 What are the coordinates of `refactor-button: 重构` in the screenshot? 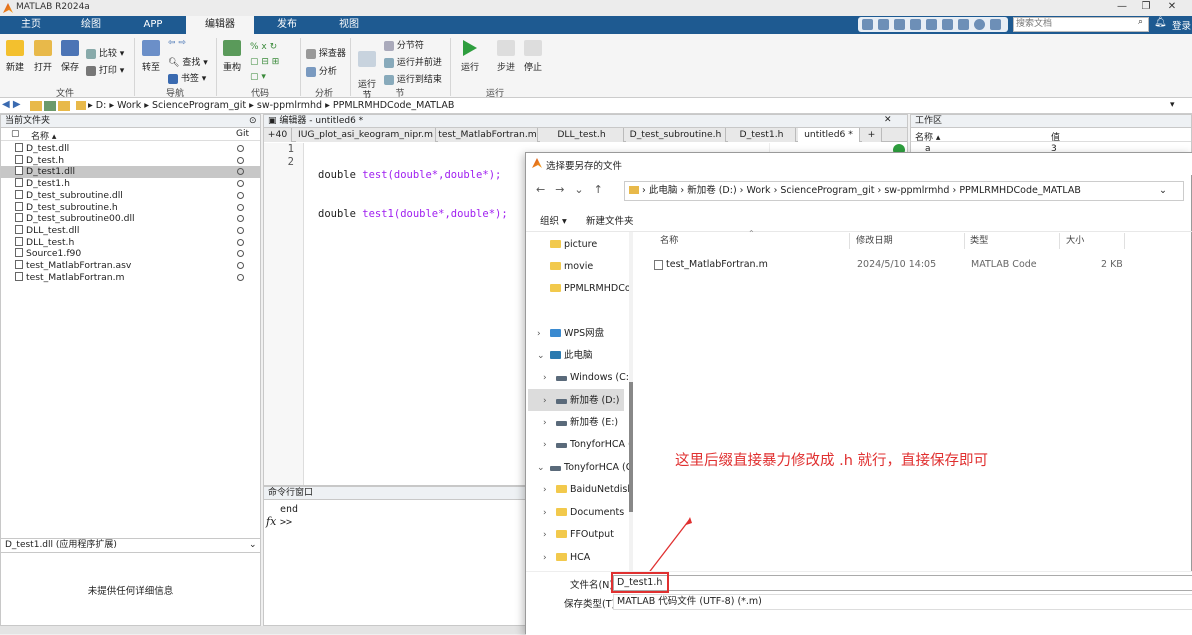 It's located at (232, 56).